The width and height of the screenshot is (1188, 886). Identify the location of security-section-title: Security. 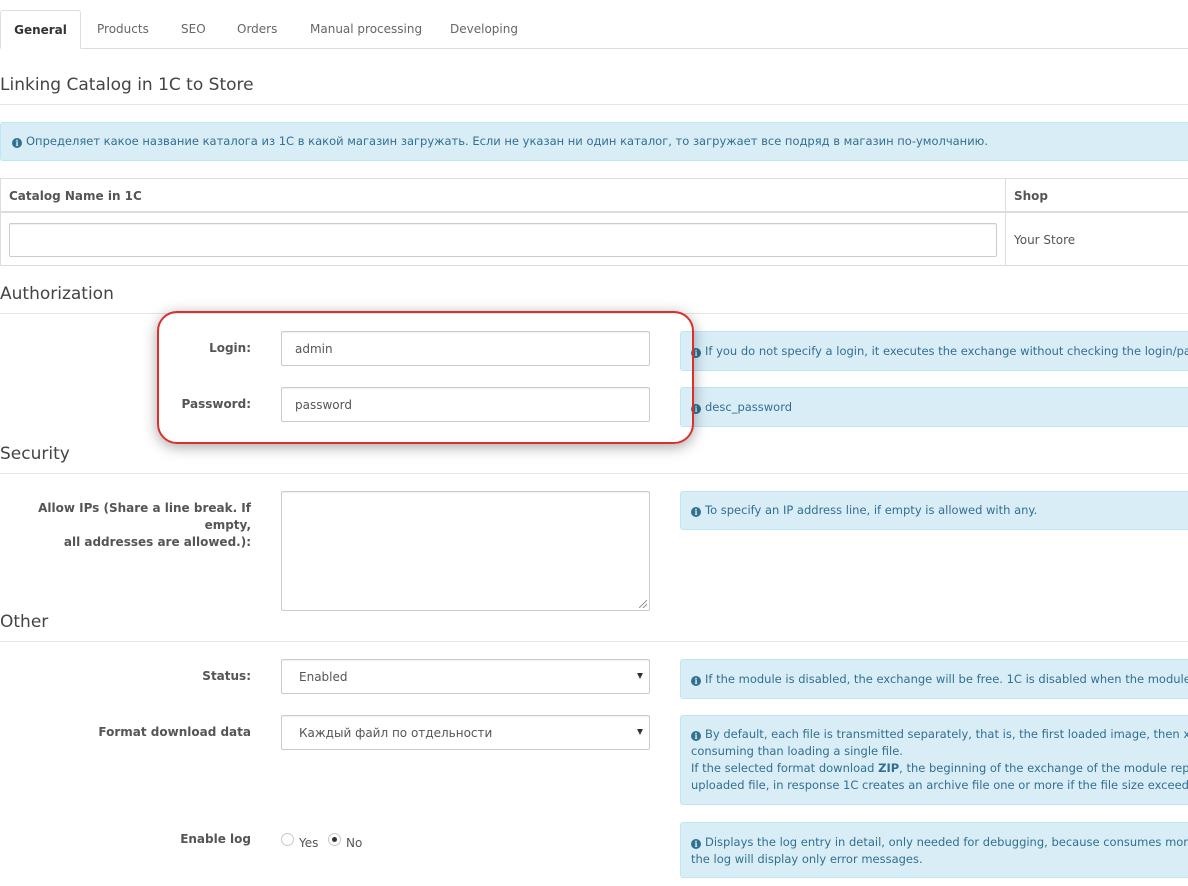
(35, 454).